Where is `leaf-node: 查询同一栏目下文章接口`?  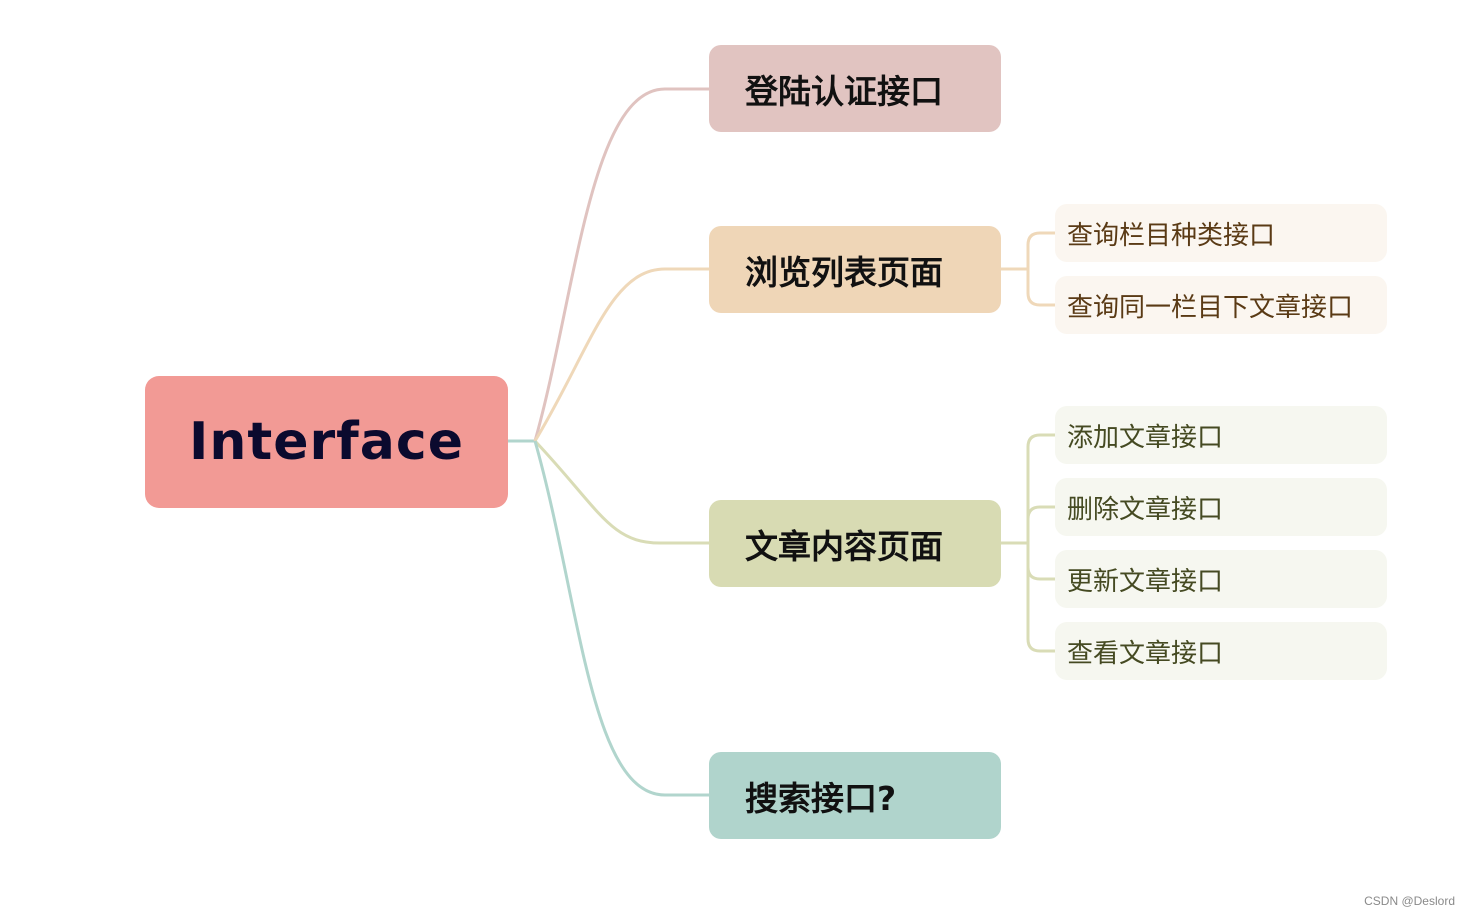 leaf-node: 查询同一栏目下文章接口 is located at coordinates (1221, 305).